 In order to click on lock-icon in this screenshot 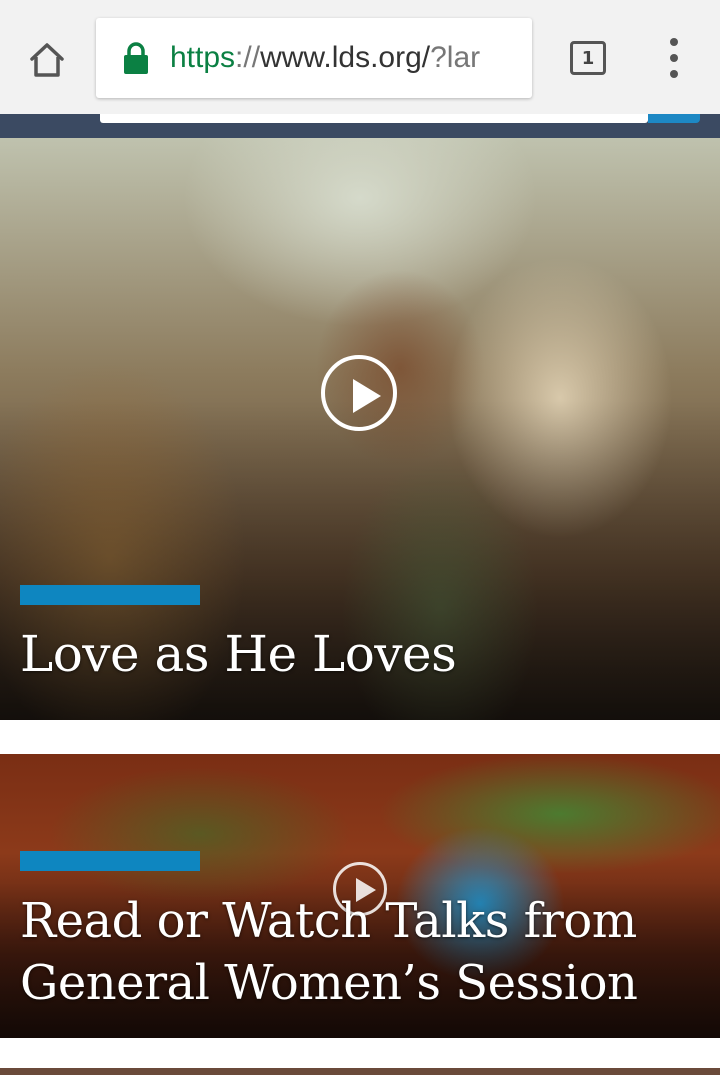, I will do `click(136, 58)`.